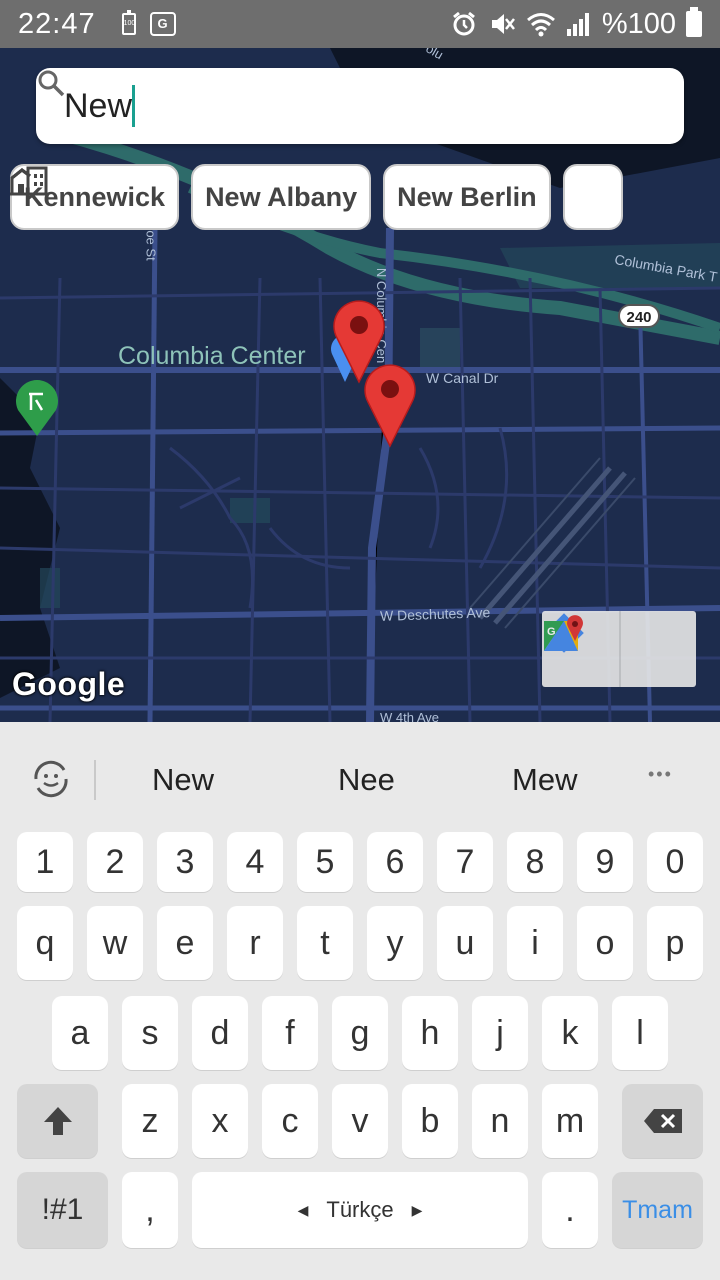 The image size is (720, 1280). What do you see at coordinates (570, 1033) in the screenshot?
I see `key-k: k` at bounding box center [570, 1033].